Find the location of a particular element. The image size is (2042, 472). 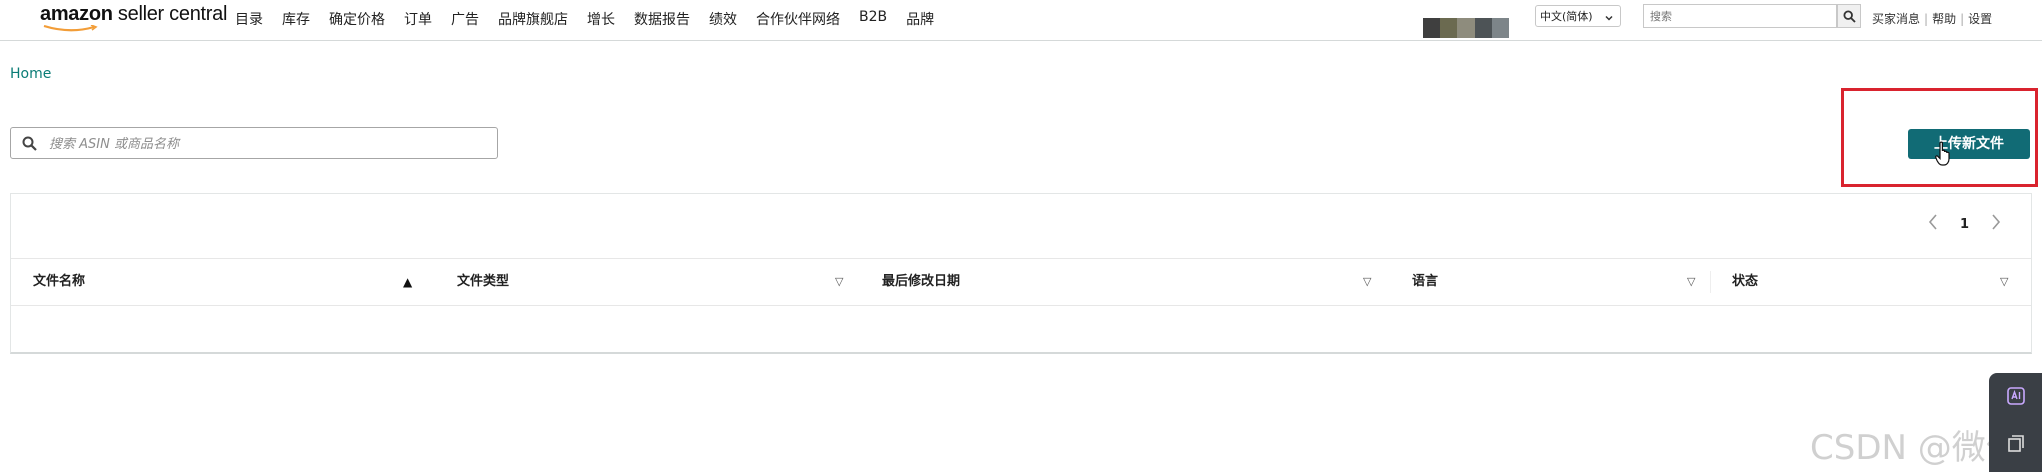

settings-link: 设置 is located at coordinates (1980, 19).